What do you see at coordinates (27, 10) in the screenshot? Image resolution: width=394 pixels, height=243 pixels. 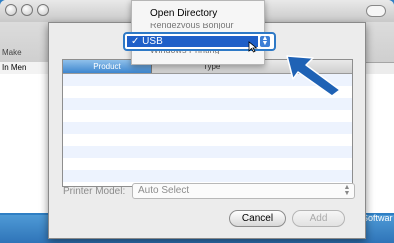 I see `minimize-light-icon` at bounding box center [27, 10].